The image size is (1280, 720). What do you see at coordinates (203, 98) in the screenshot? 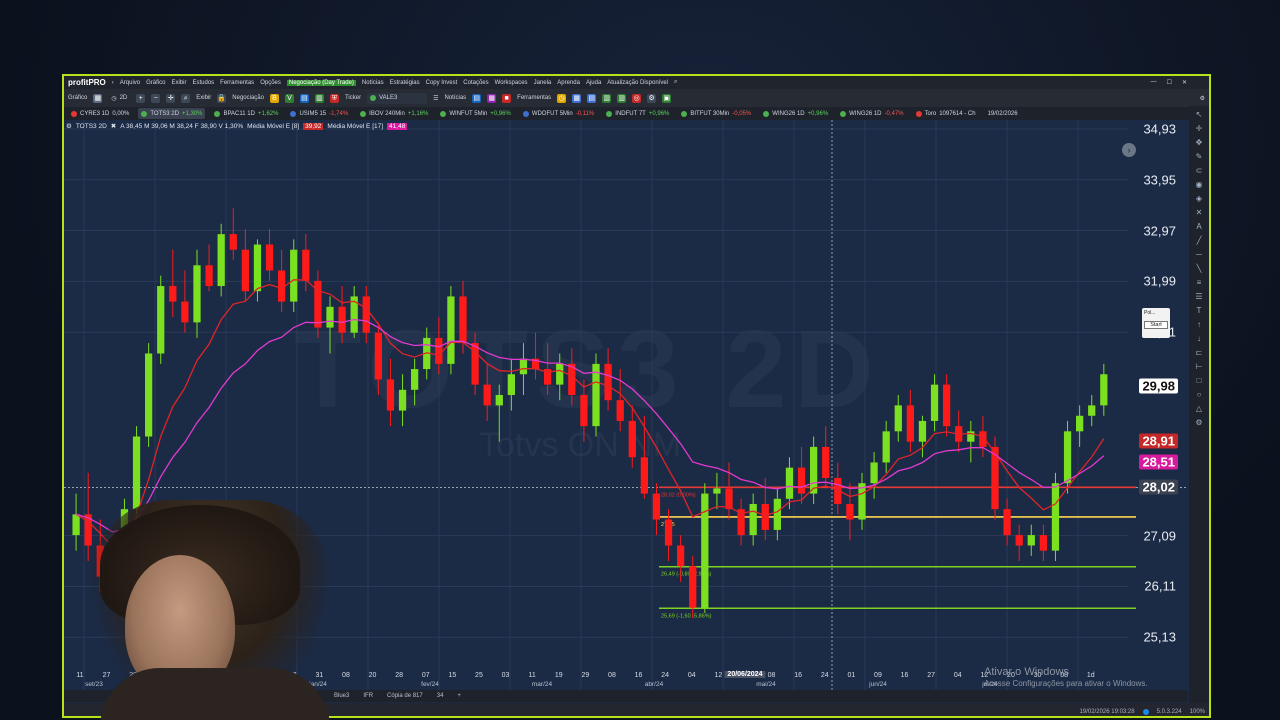
I see `toolbar-exibir-label: Exibir` at bounding box center [203, 98].